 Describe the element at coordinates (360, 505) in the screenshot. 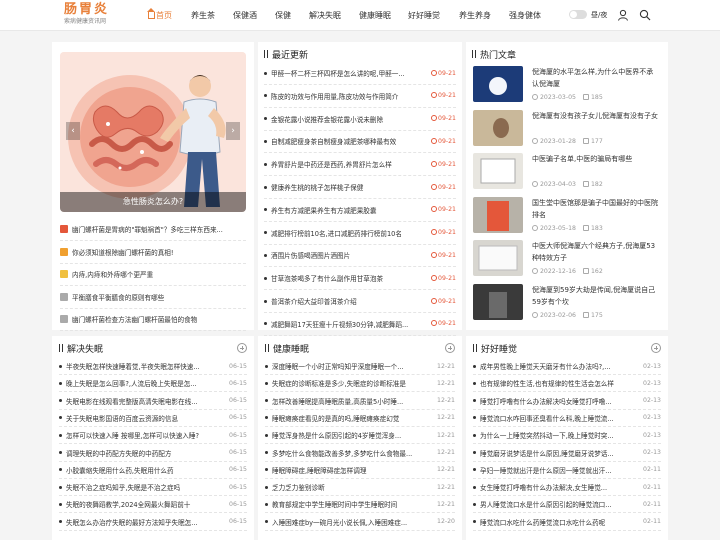

I see `list-item: 教育部规定中学生睡眠时间中学生睡眠时间 12-21` at that location.